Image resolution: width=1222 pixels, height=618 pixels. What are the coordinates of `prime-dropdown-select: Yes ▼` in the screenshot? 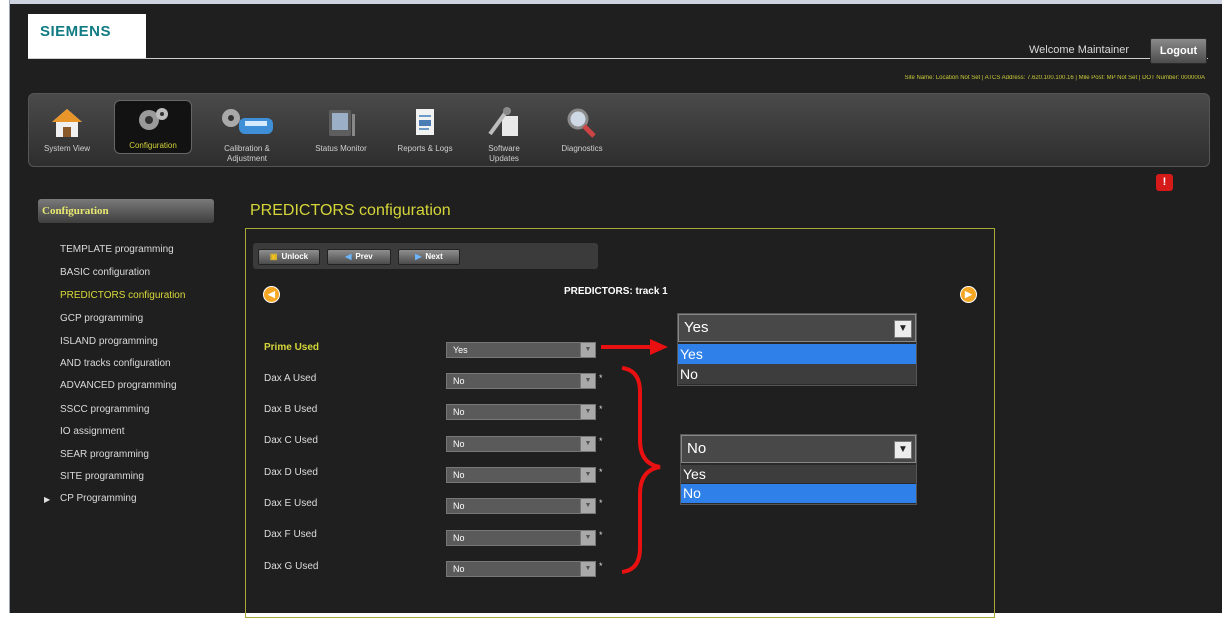 It's located at (797, 328).